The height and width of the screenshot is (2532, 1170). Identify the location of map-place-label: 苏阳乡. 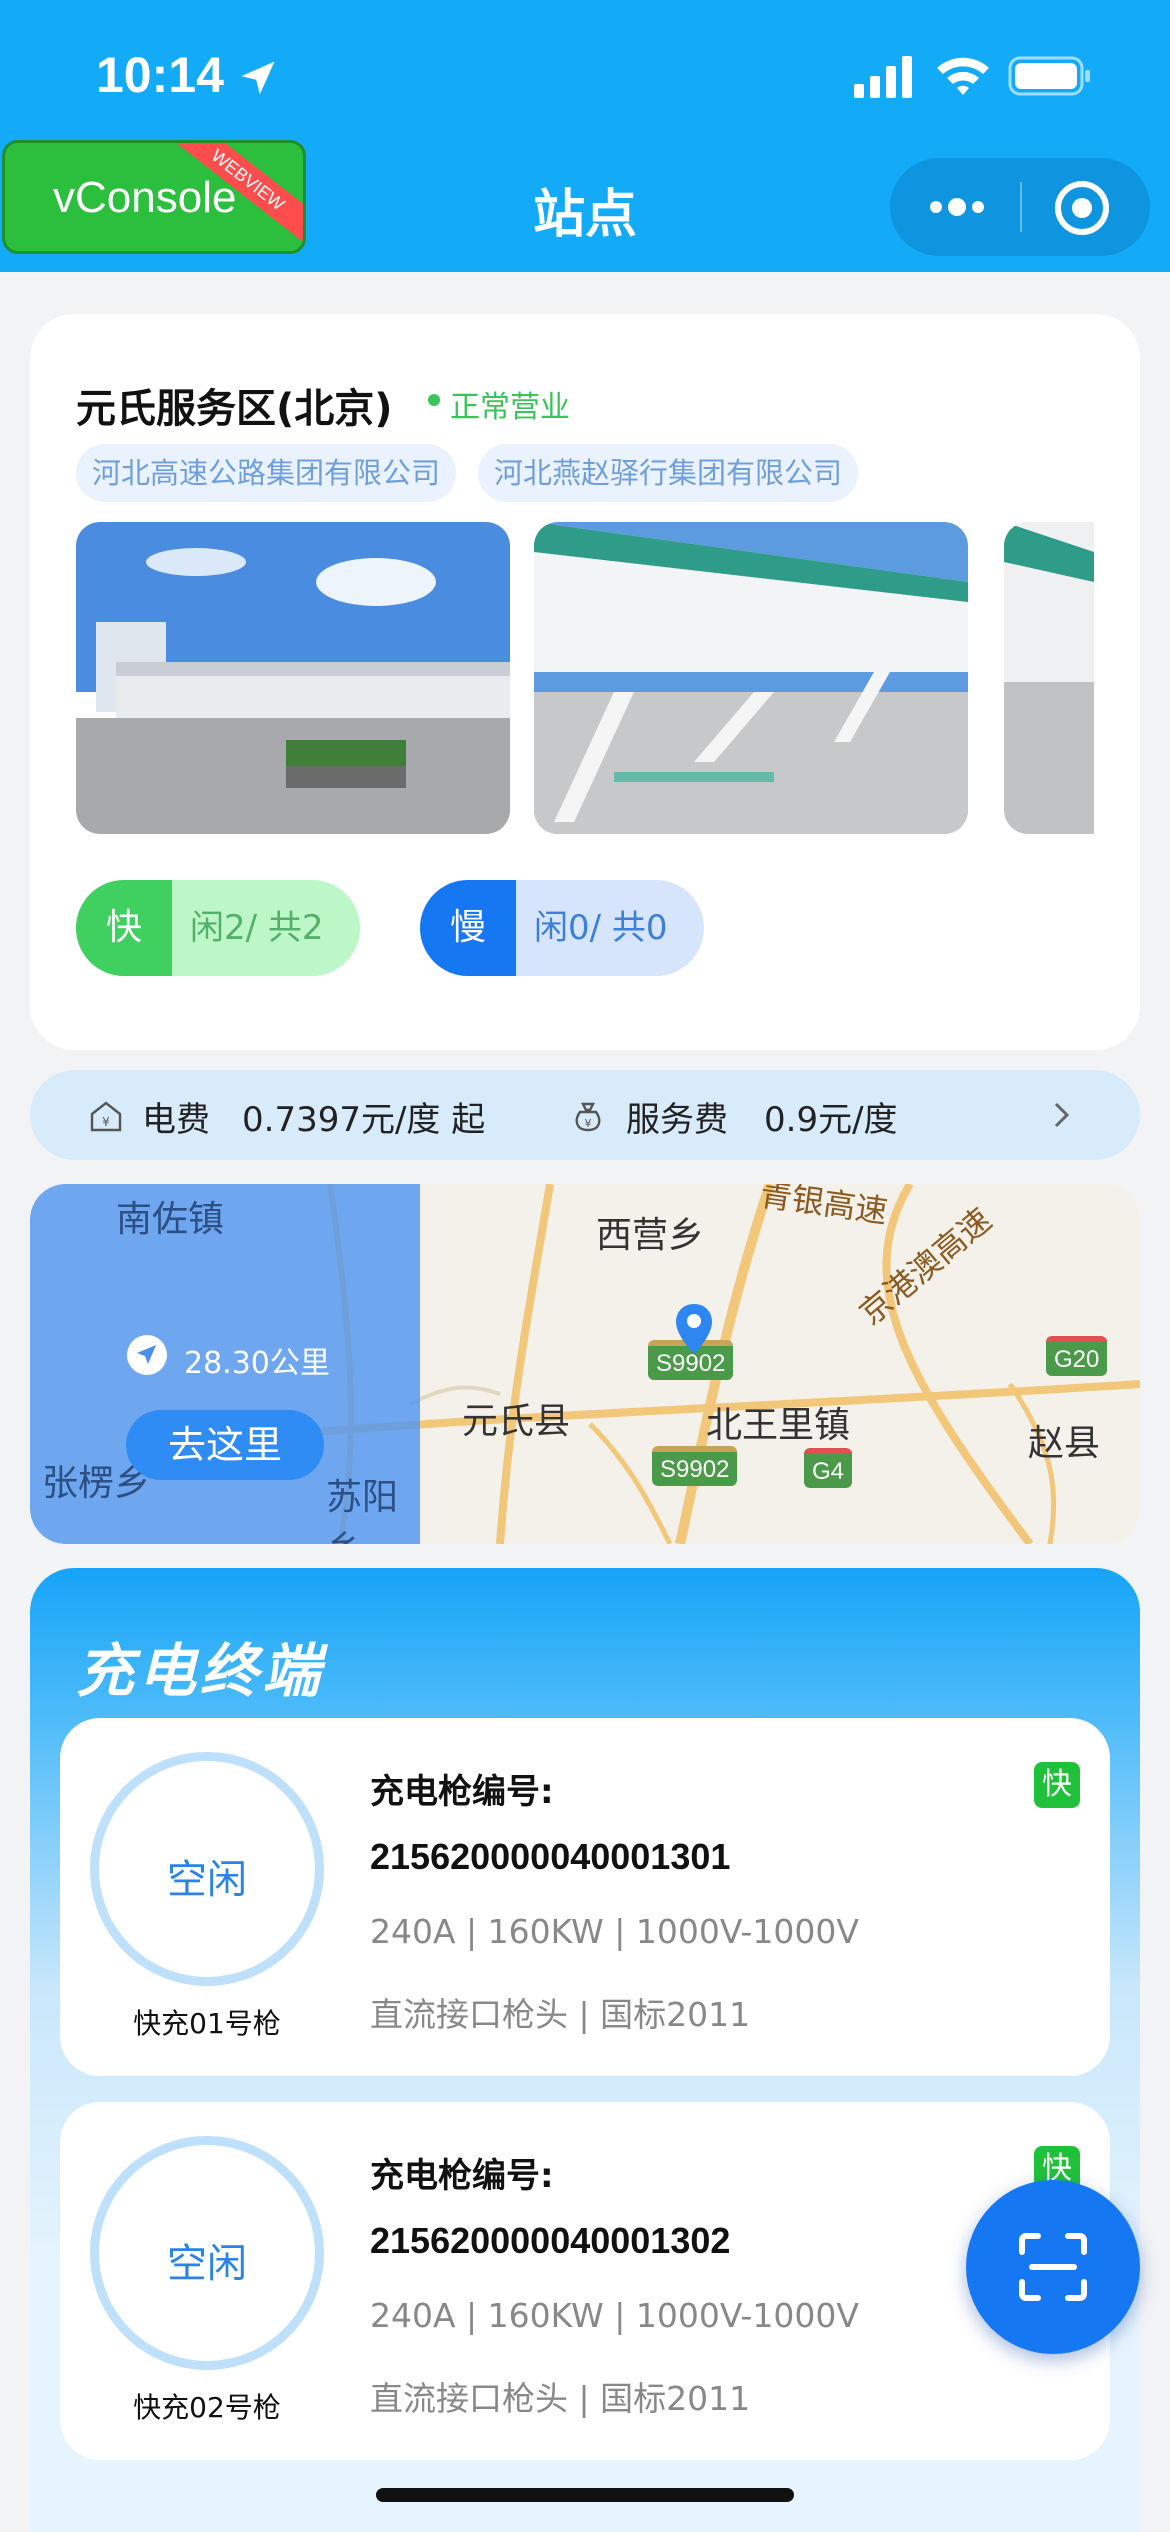
(362, 1510).